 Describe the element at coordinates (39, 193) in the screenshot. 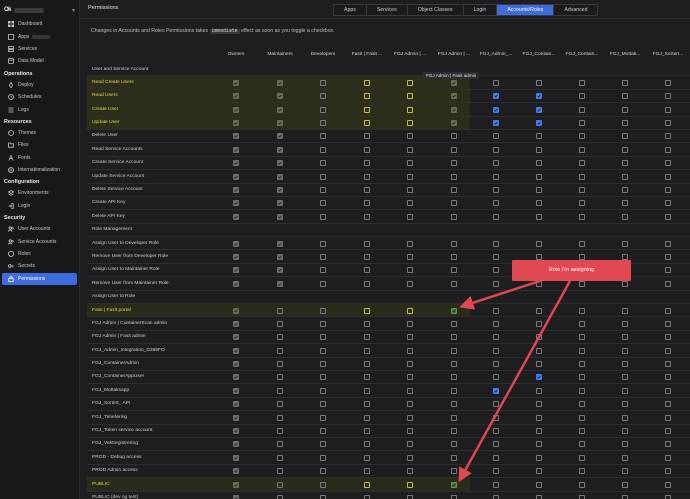

I see `sidebar-item-environments: Environments` at that location.